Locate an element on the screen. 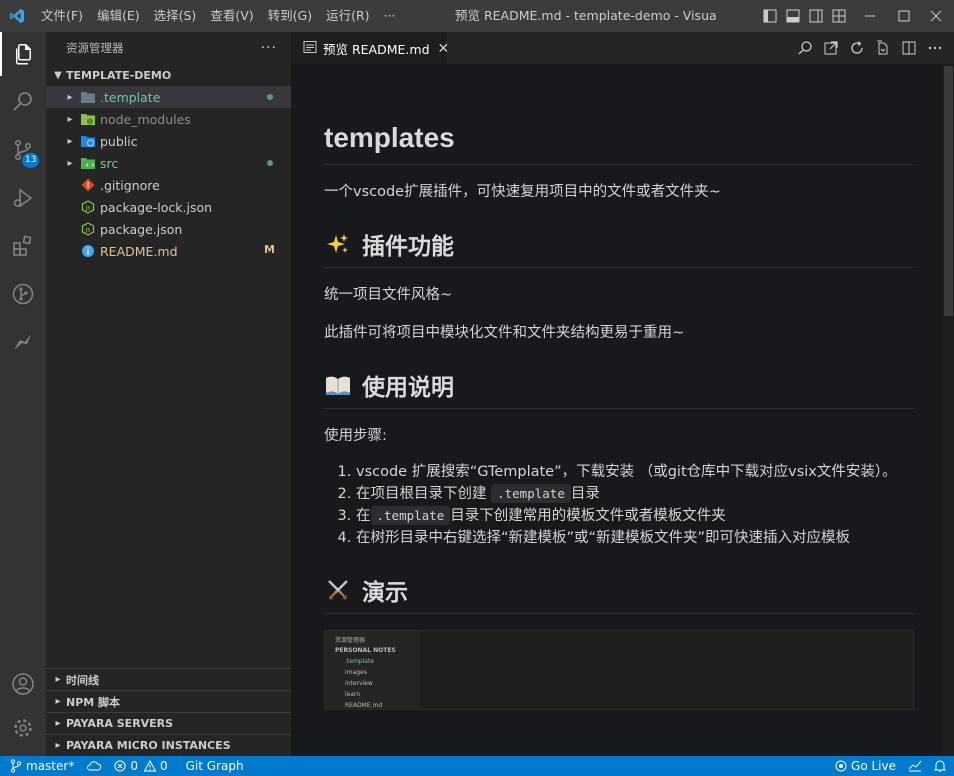 The image size is (954, 776). error-count: 0 is located at coordinates (134, 766).